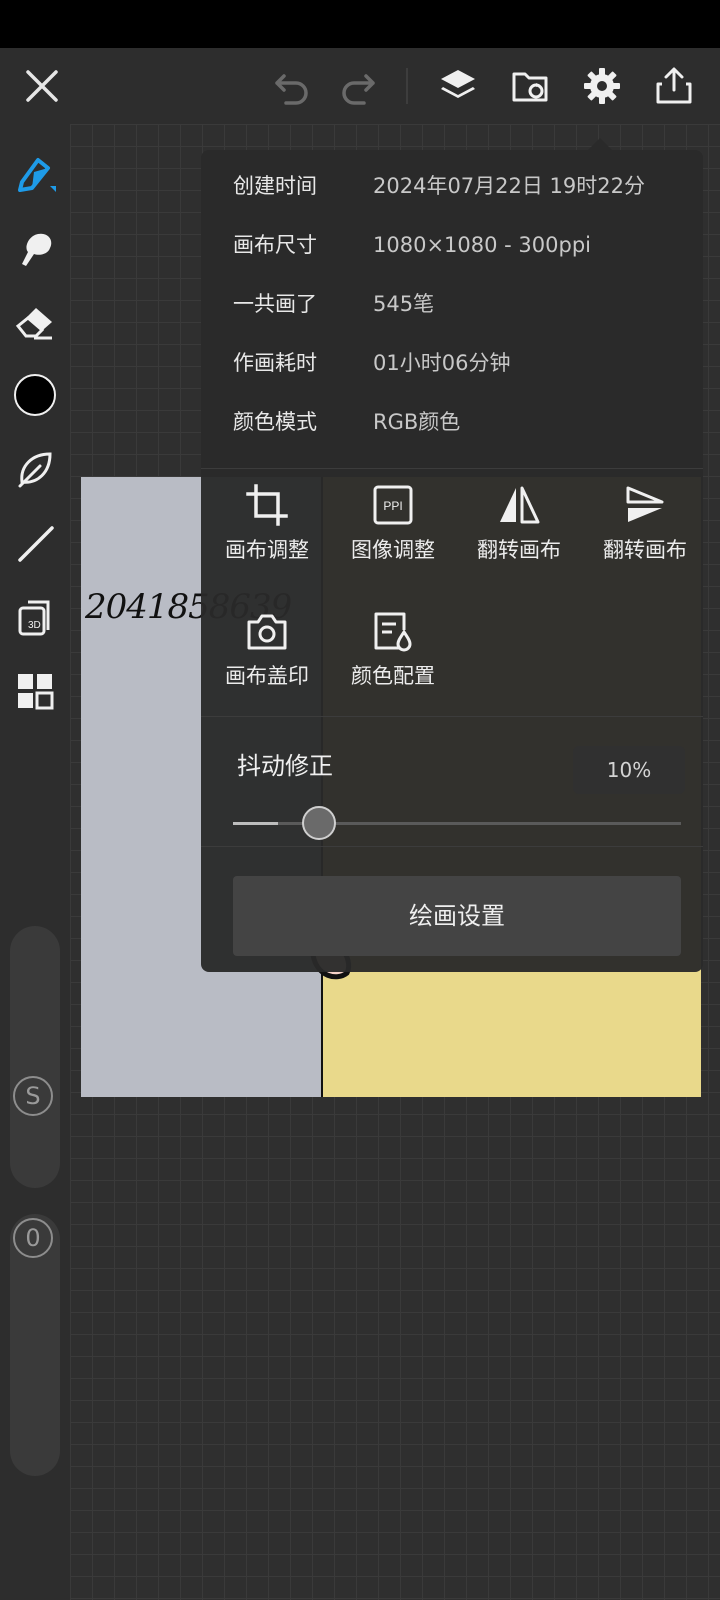  Describe the element at coordinates (393, 550) in the screenshot. I see `action-label: 图像调整` at that location.